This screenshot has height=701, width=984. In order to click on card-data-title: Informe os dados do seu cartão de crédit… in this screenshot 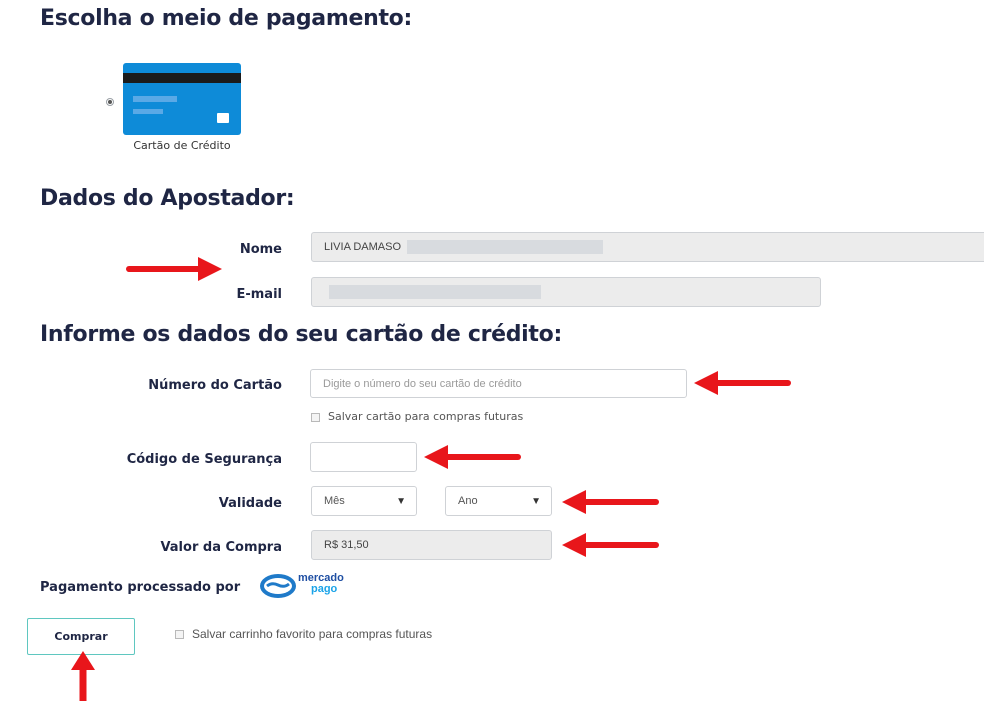, I will do `click(301, 334)`.